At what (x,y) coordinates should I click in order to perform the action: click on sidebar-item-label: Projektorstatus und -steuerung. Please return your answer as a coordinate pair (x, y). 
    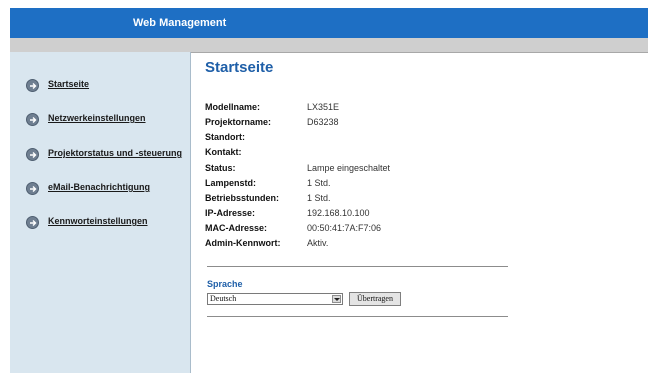
    Looking at the image, I should click on (115, 153).